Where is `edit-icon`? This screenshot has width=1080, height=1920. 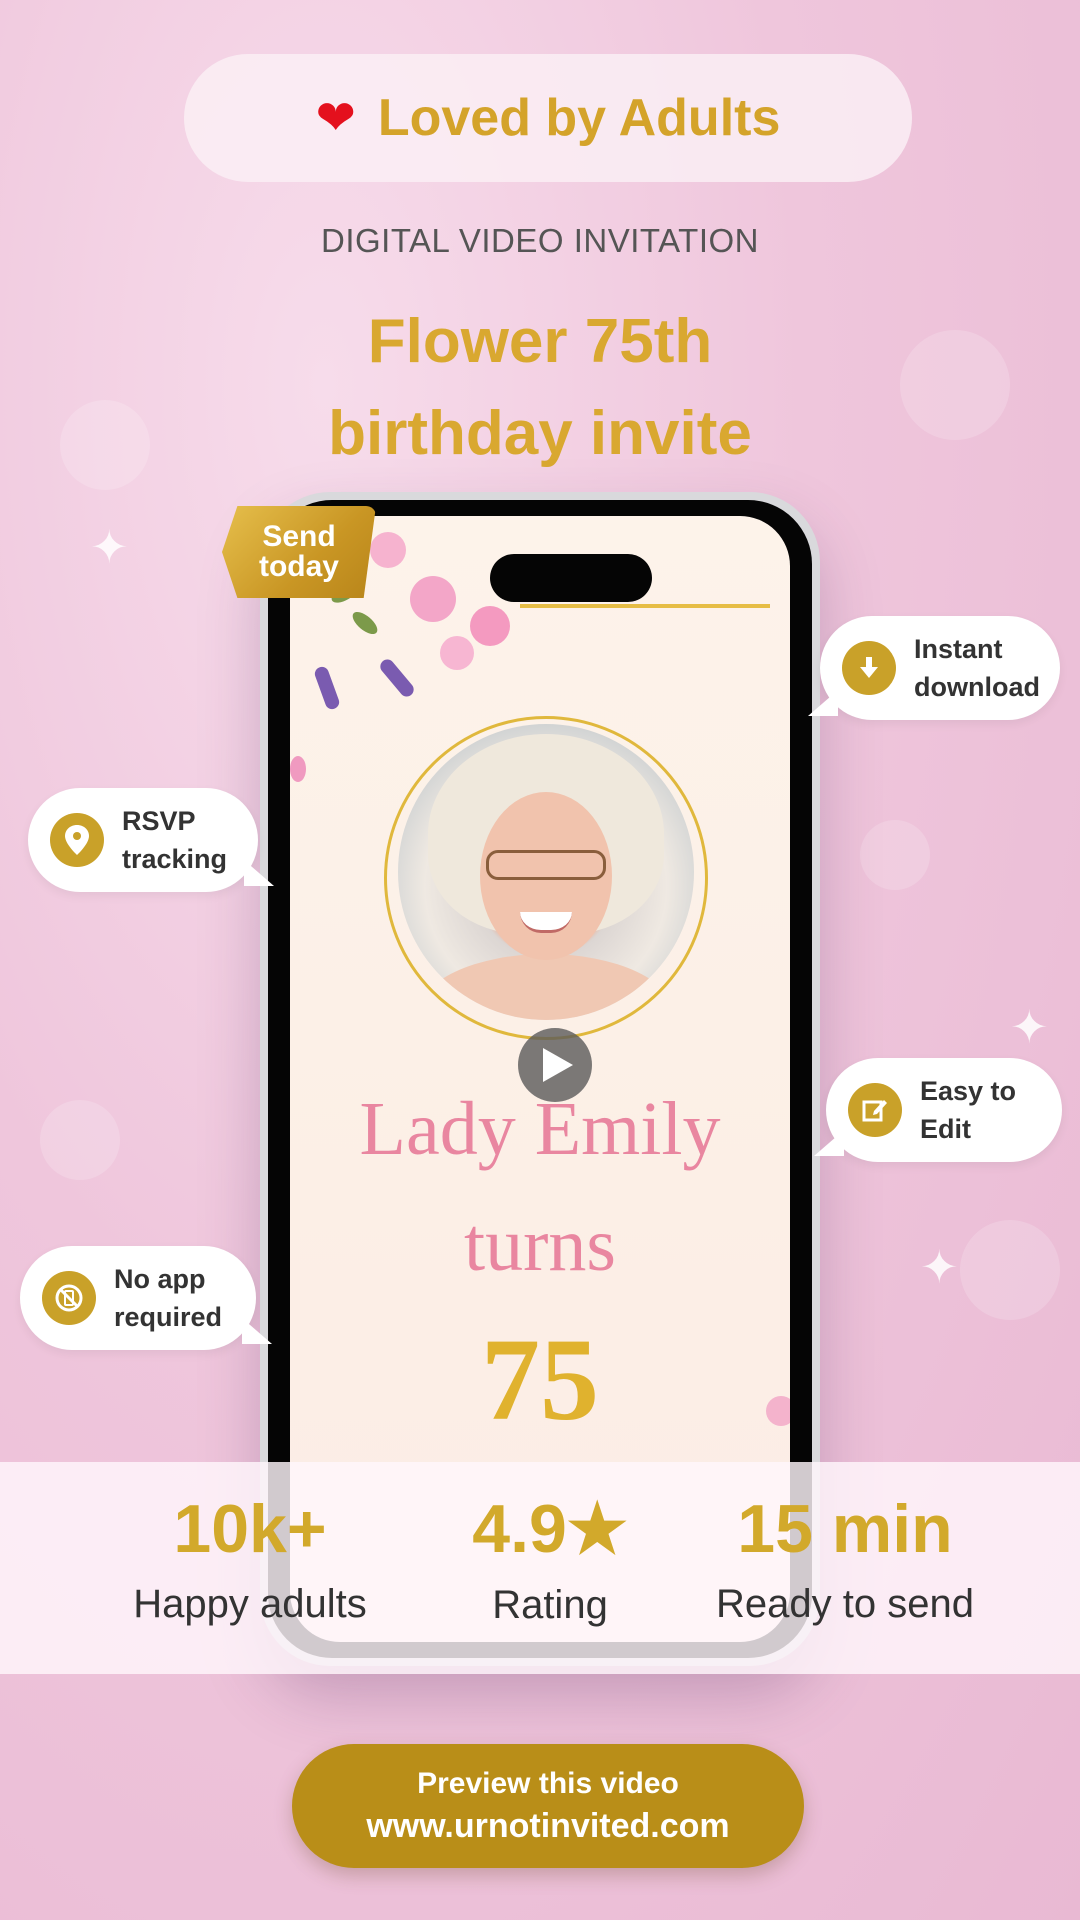
edit-icon is located at coordinates (875, 1110).